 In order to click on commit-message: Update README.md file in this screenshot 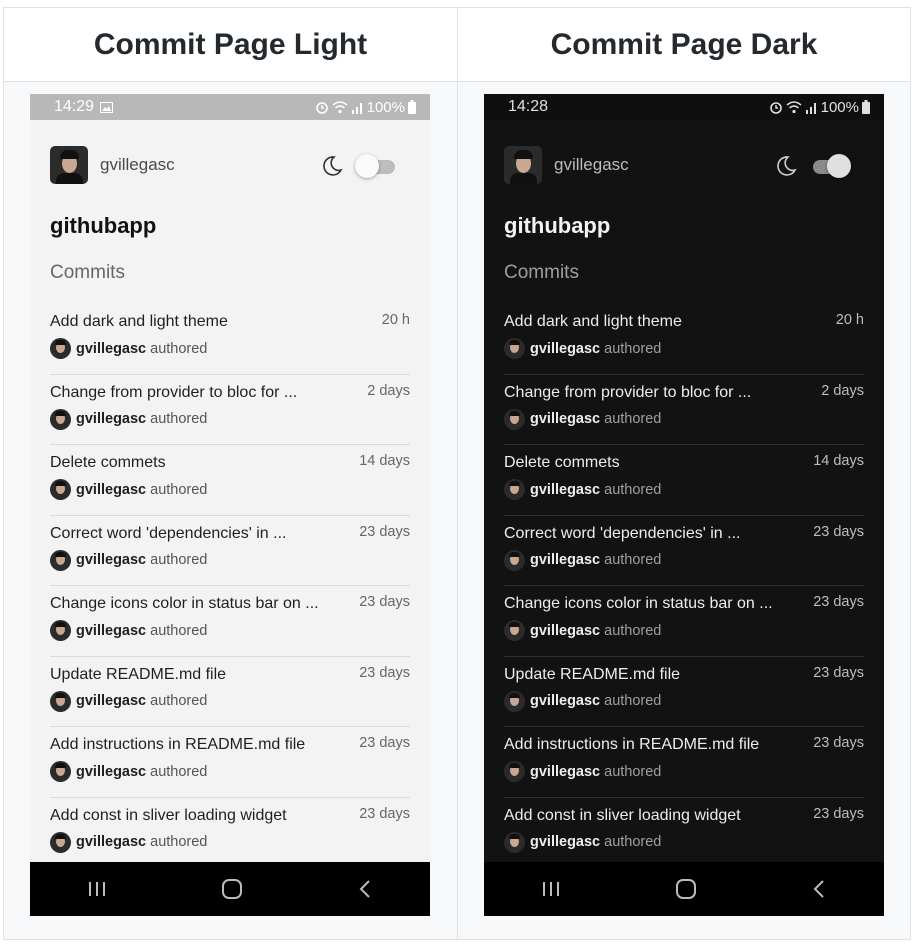, I will do `click(138, 674)`.